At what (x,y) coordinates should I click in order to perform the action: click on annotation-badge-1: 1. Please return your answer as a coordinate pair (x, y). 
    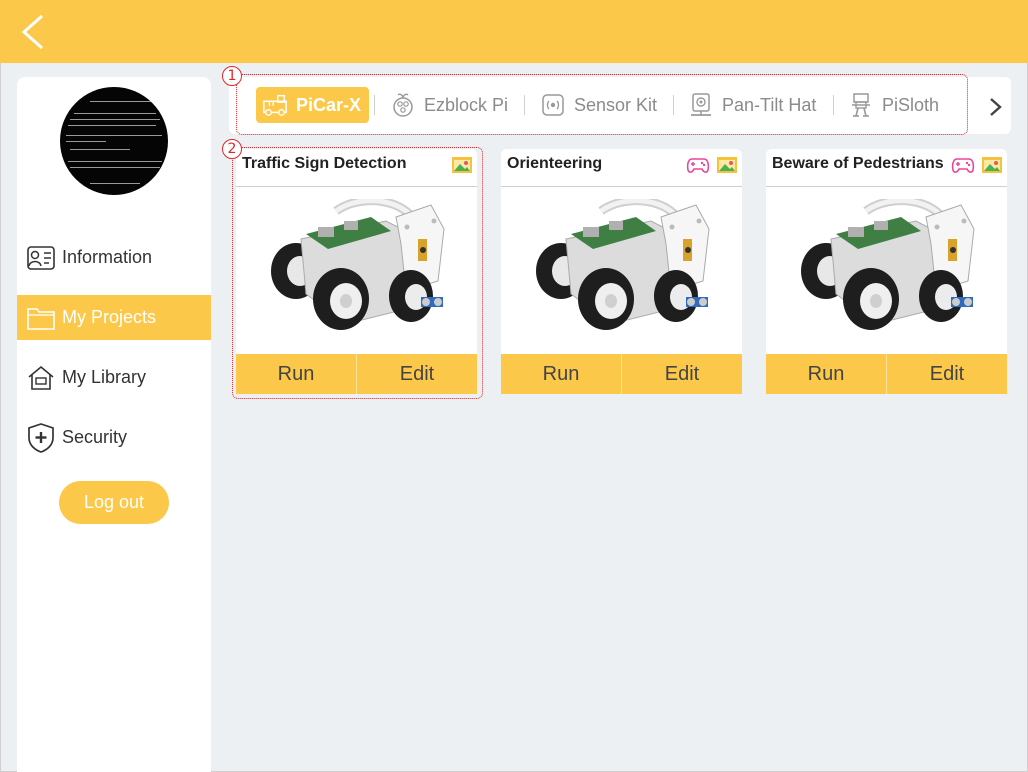
    Looking at the image, I should click on (232, 76).